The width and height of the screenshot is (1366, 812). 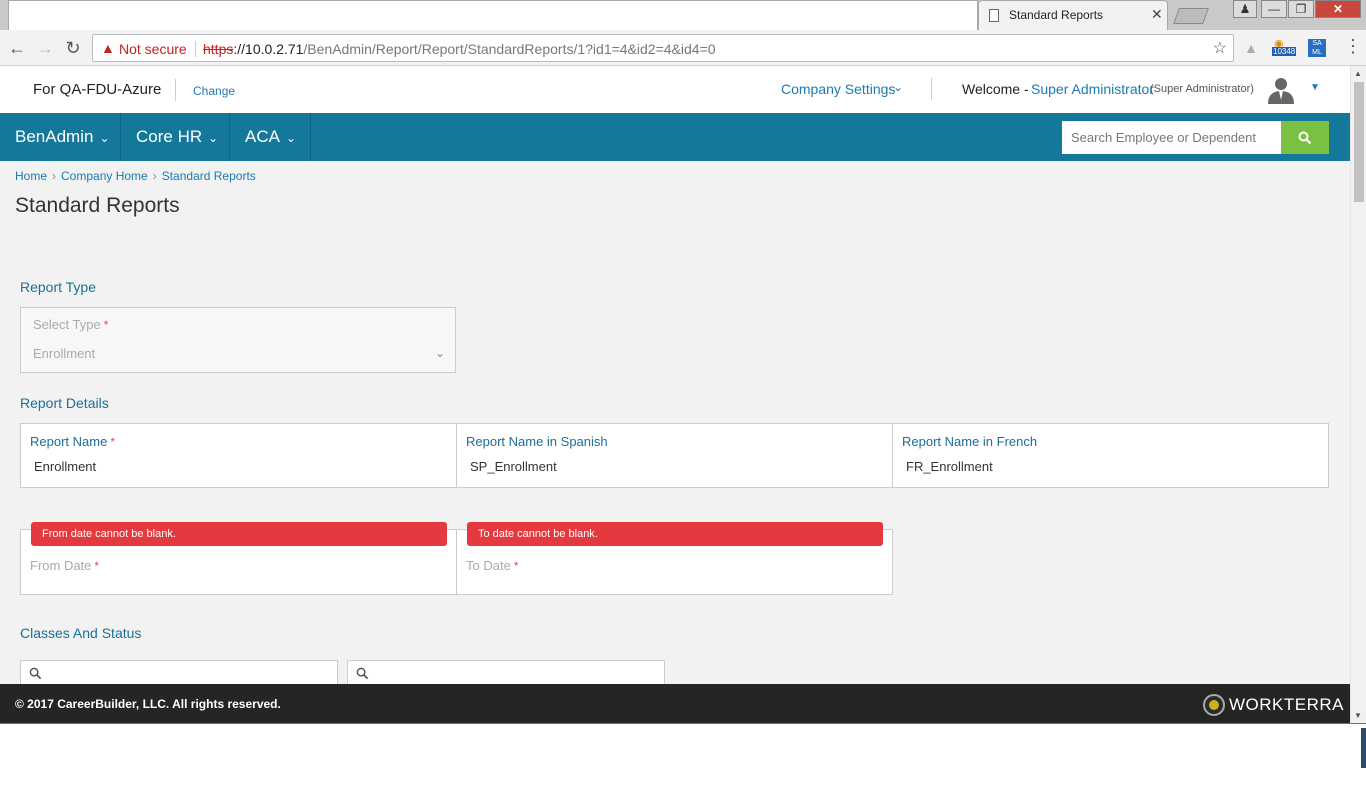 I want to click on security-indicator: Not secure, so click(x=153, y=49).